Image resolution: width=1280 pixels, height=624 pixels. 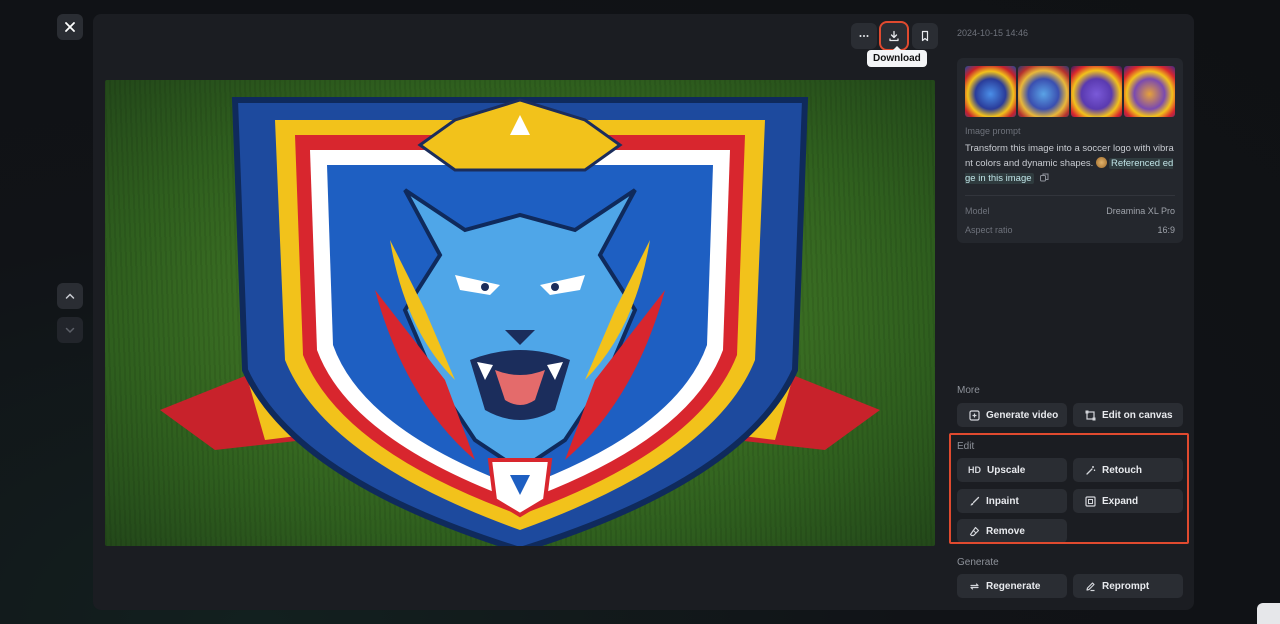 I want to click on bookmark-icon, so click(x=925, y=36).